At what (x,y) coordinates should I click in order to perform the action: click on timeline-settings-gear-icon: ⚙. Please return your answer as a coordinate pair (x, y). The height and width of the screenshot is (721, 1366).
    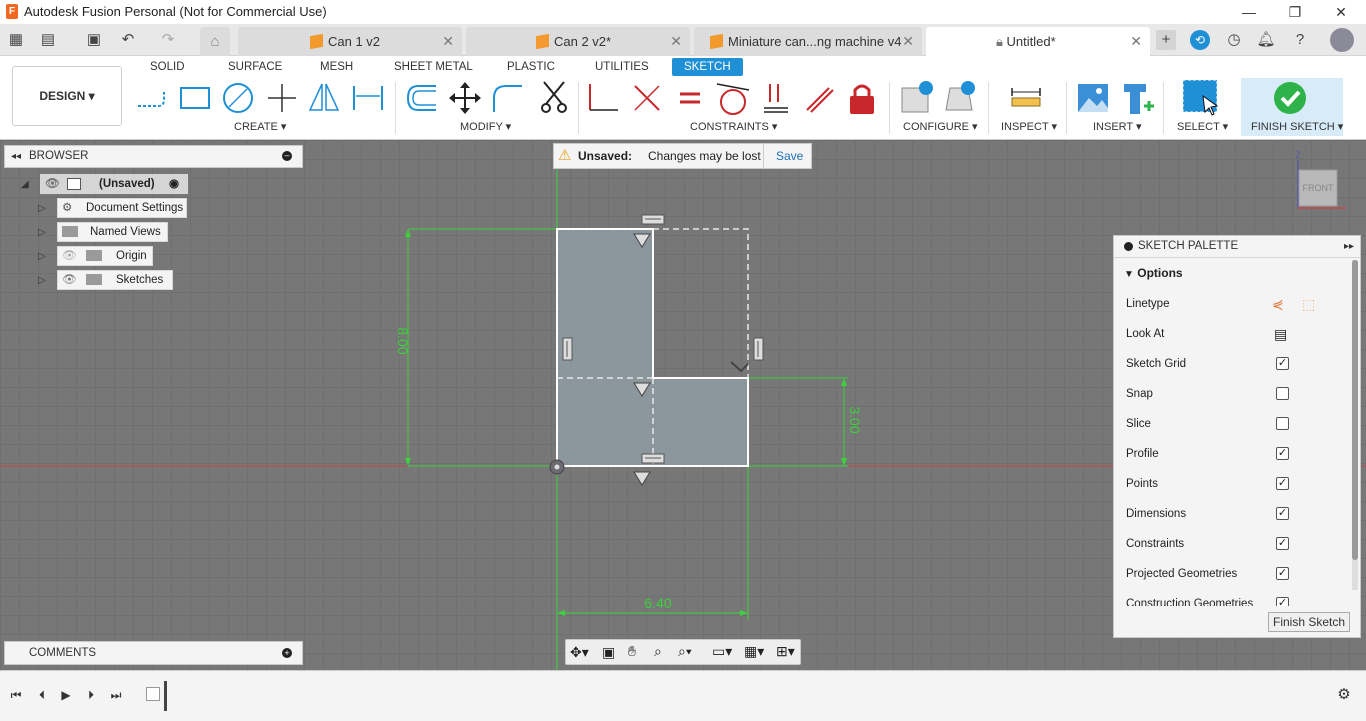
    Looking at the image, I should click on (1344, 695).